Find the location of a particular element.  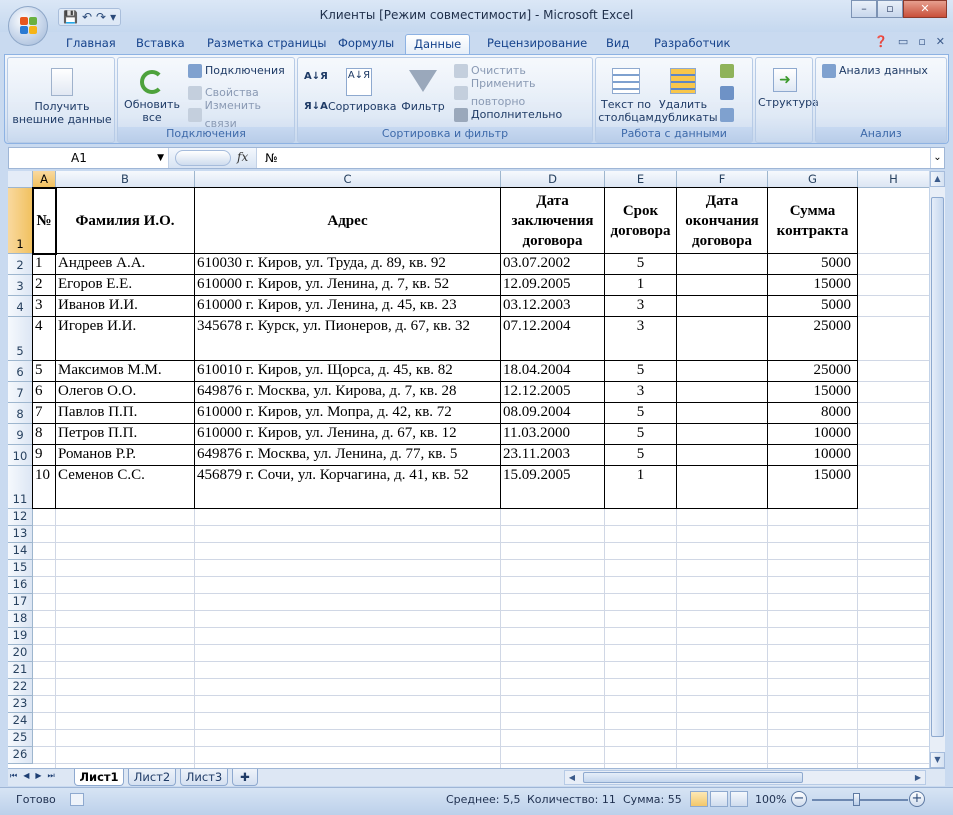

macro-record-icon is located at coordinates (77, 799).